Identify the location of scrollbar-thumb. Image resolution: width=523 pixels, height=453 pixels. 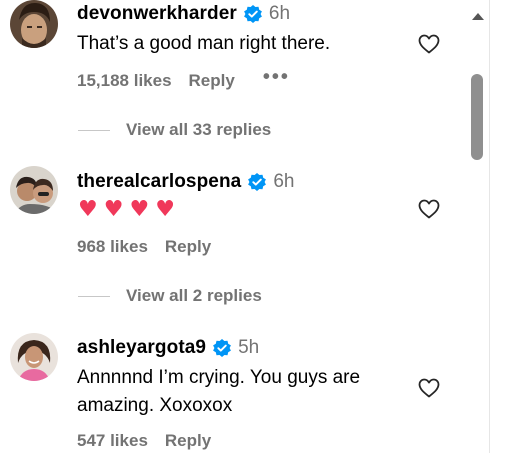
(477, 117).